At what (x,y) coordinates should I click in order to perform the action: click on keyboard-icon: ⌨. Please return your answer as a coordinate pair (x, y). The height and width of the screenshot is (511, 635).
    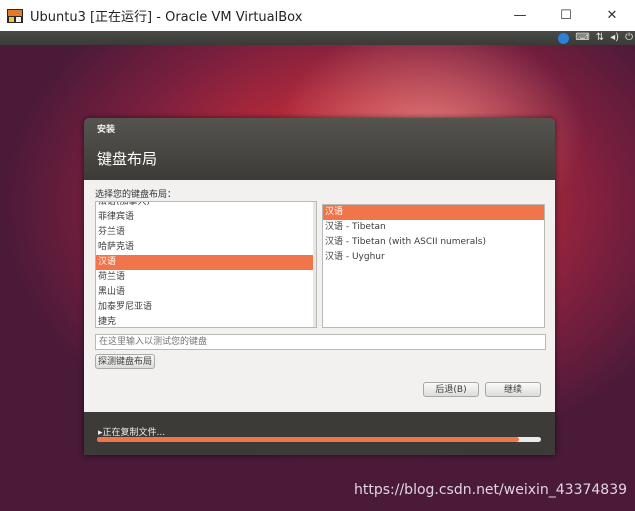
    Looking at the image, I should click on (582, 38).